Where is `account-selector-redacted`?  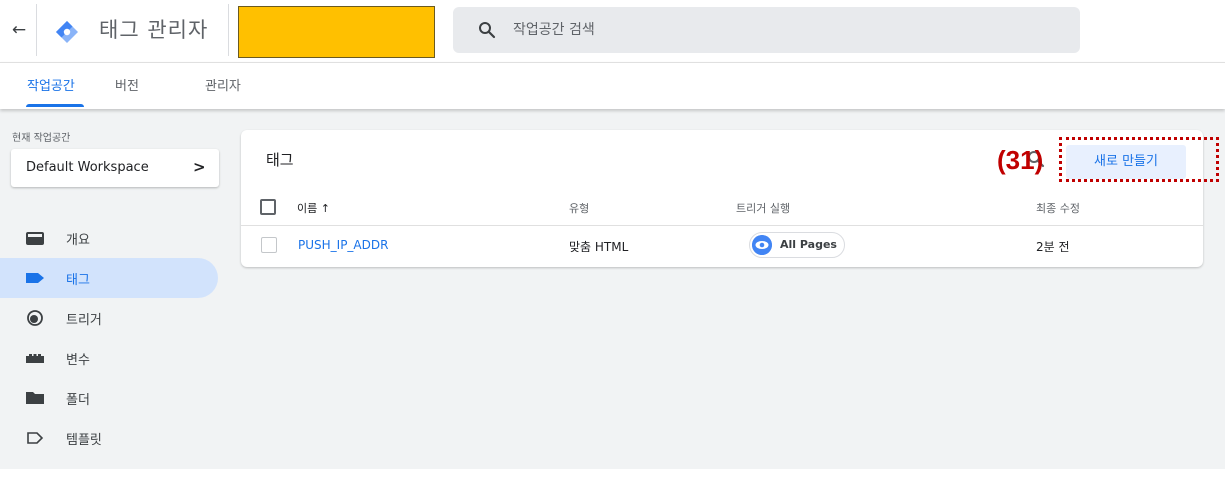 account-selector-redacted is located at coordinates (336, 32).